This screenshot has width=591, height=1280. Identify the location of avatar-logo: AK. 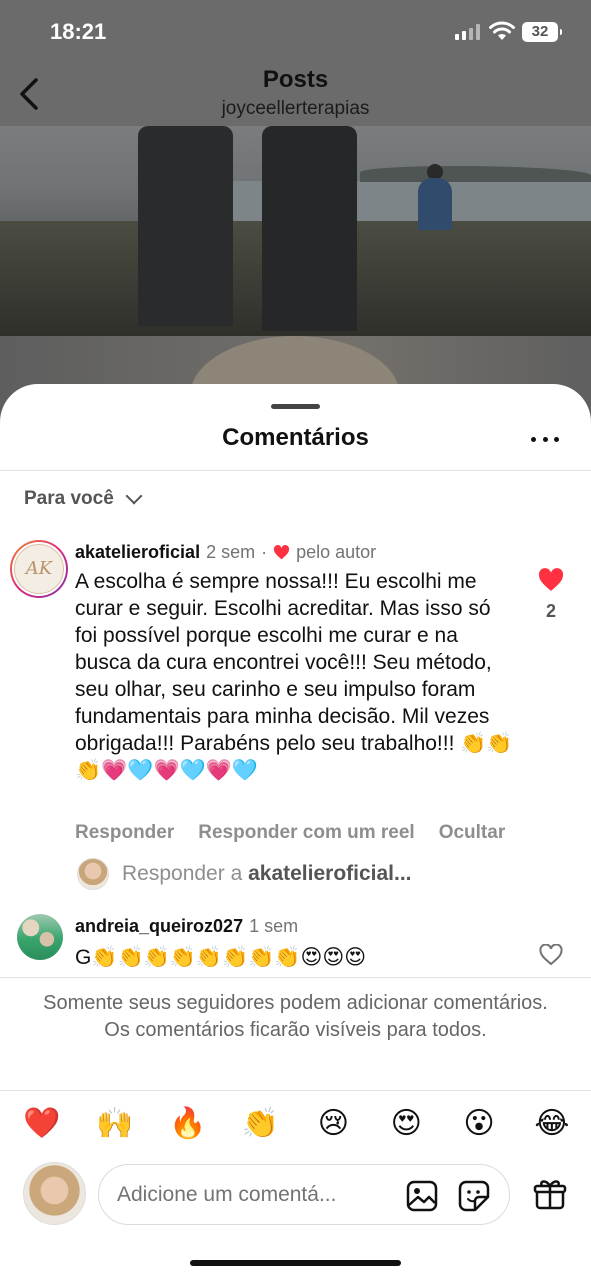
(39, 569).